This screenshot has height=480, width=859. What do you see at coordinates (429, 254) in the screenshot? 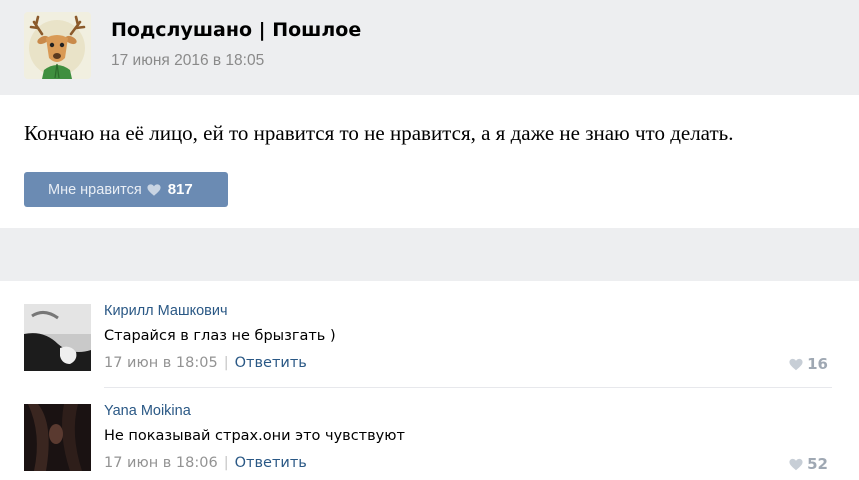
I see `section-divider-band` at bounding box center [429, 254].